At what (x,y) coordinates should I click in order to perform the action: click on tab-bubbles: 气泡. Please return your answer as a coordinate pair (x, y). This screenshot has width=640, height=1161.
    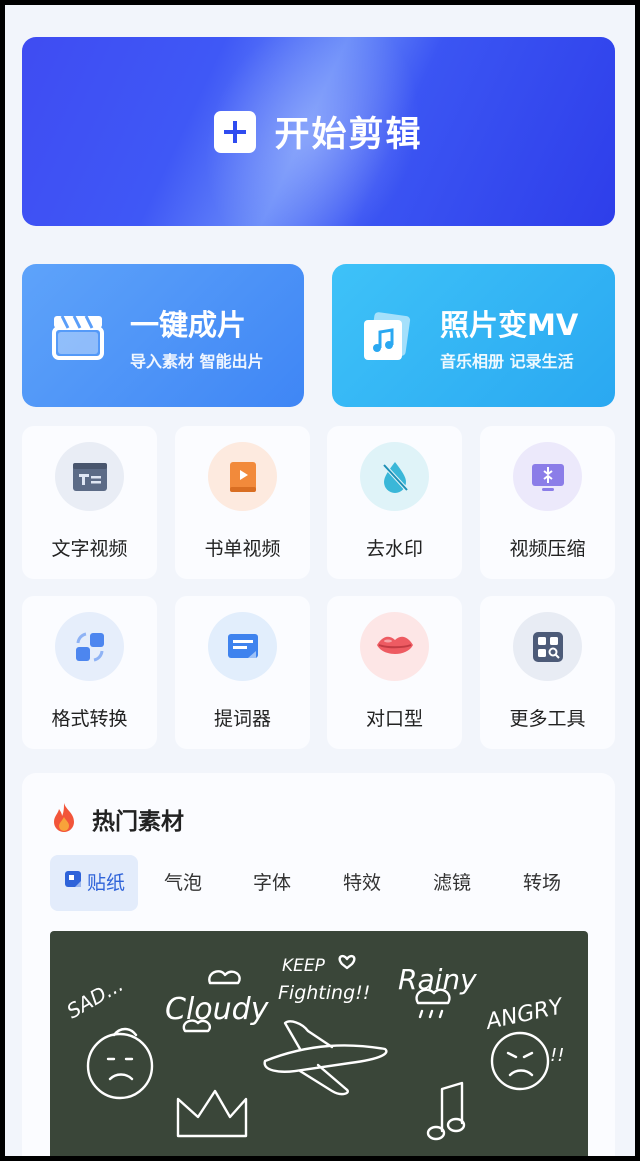
    Looking at the image, I should click on (183, 883).